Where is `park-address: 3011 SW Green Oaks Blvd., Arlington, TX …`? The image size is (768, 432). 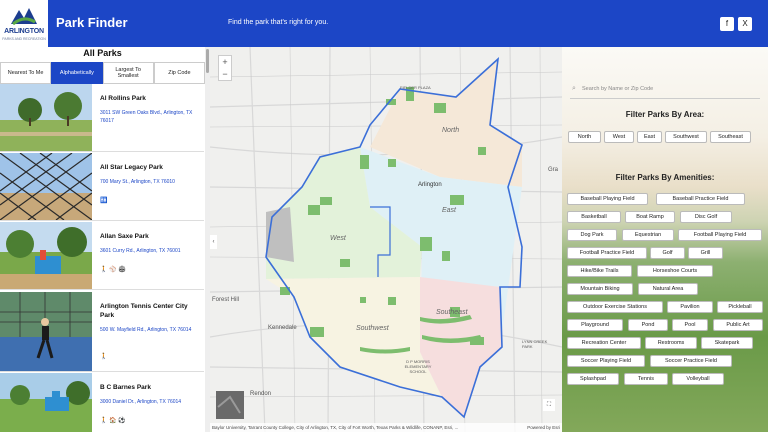
park-address: 3011 SW Green Oaks Blvd., Arlington, TX … is located at coordinates (150, 117).